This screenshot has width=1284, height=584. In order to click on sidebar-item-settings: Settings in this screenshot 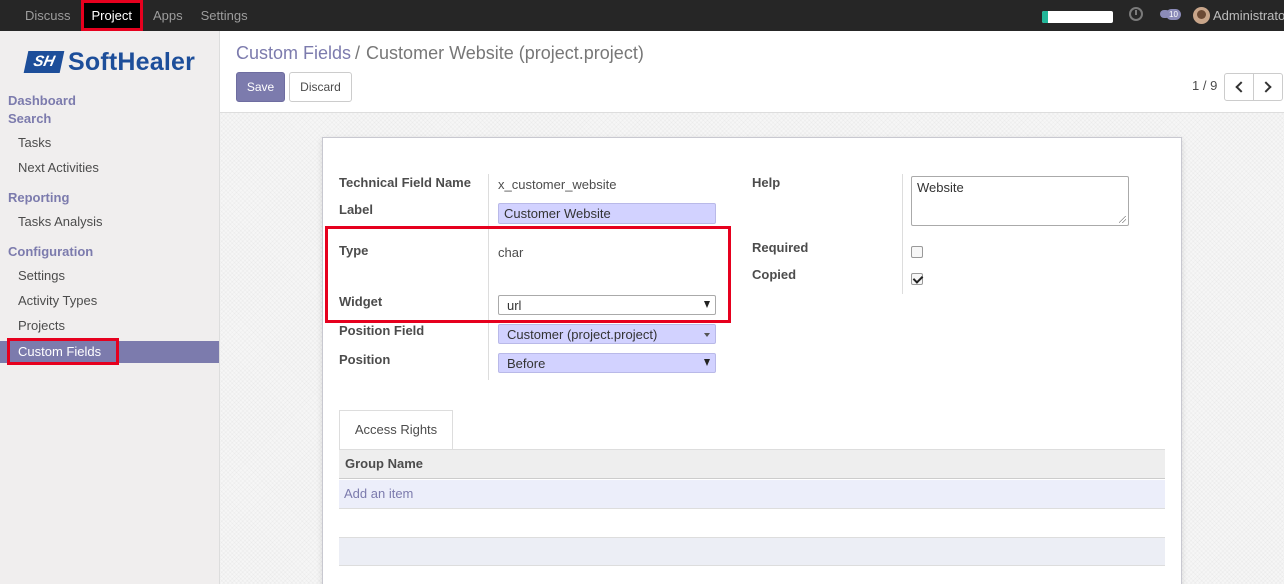, I will do `click(41, 275)`.